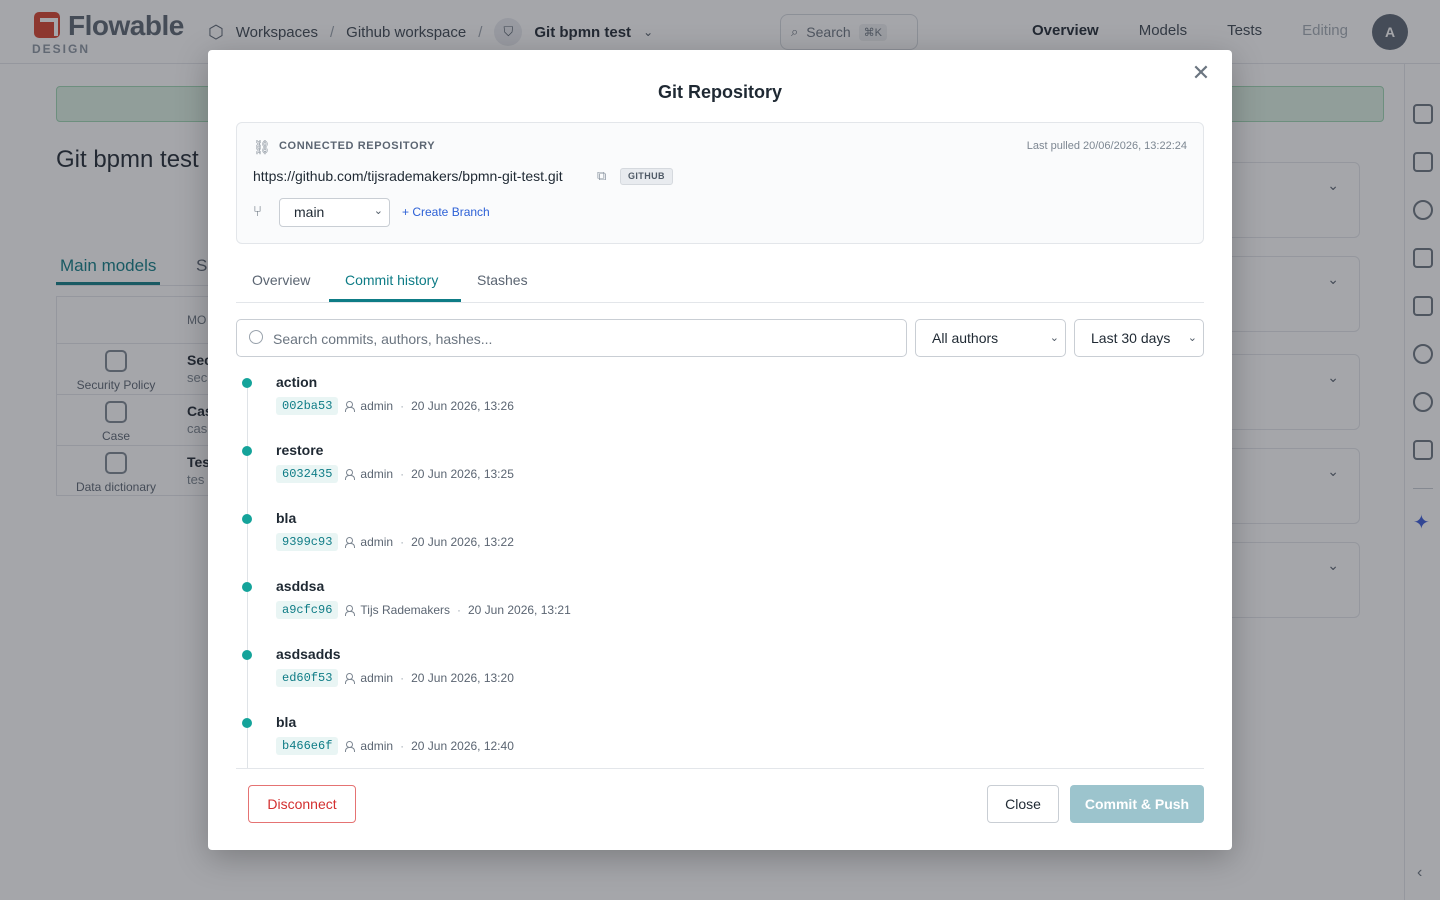 Image resolution: width=1440 pixels, height=900 pixels. Describe the element at coordinates (646, 176) in the screenshot. I see `provider-badge: GITHUB` at that location.